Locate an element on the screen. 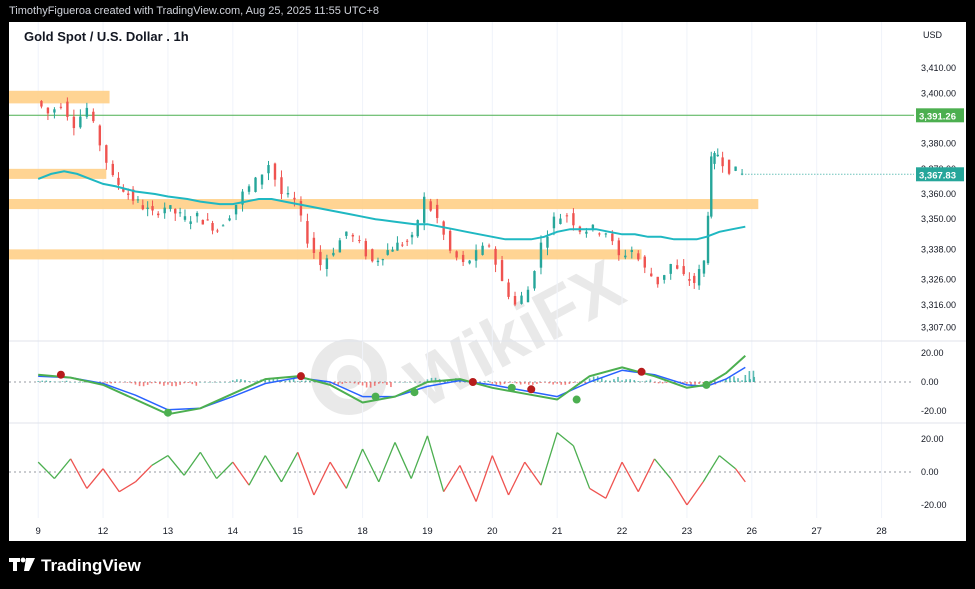 Image resolution: width=975 pixels, height=589 pixels. oscillator-1-tick-label: 20.00 is located at coordinates (932, 353).